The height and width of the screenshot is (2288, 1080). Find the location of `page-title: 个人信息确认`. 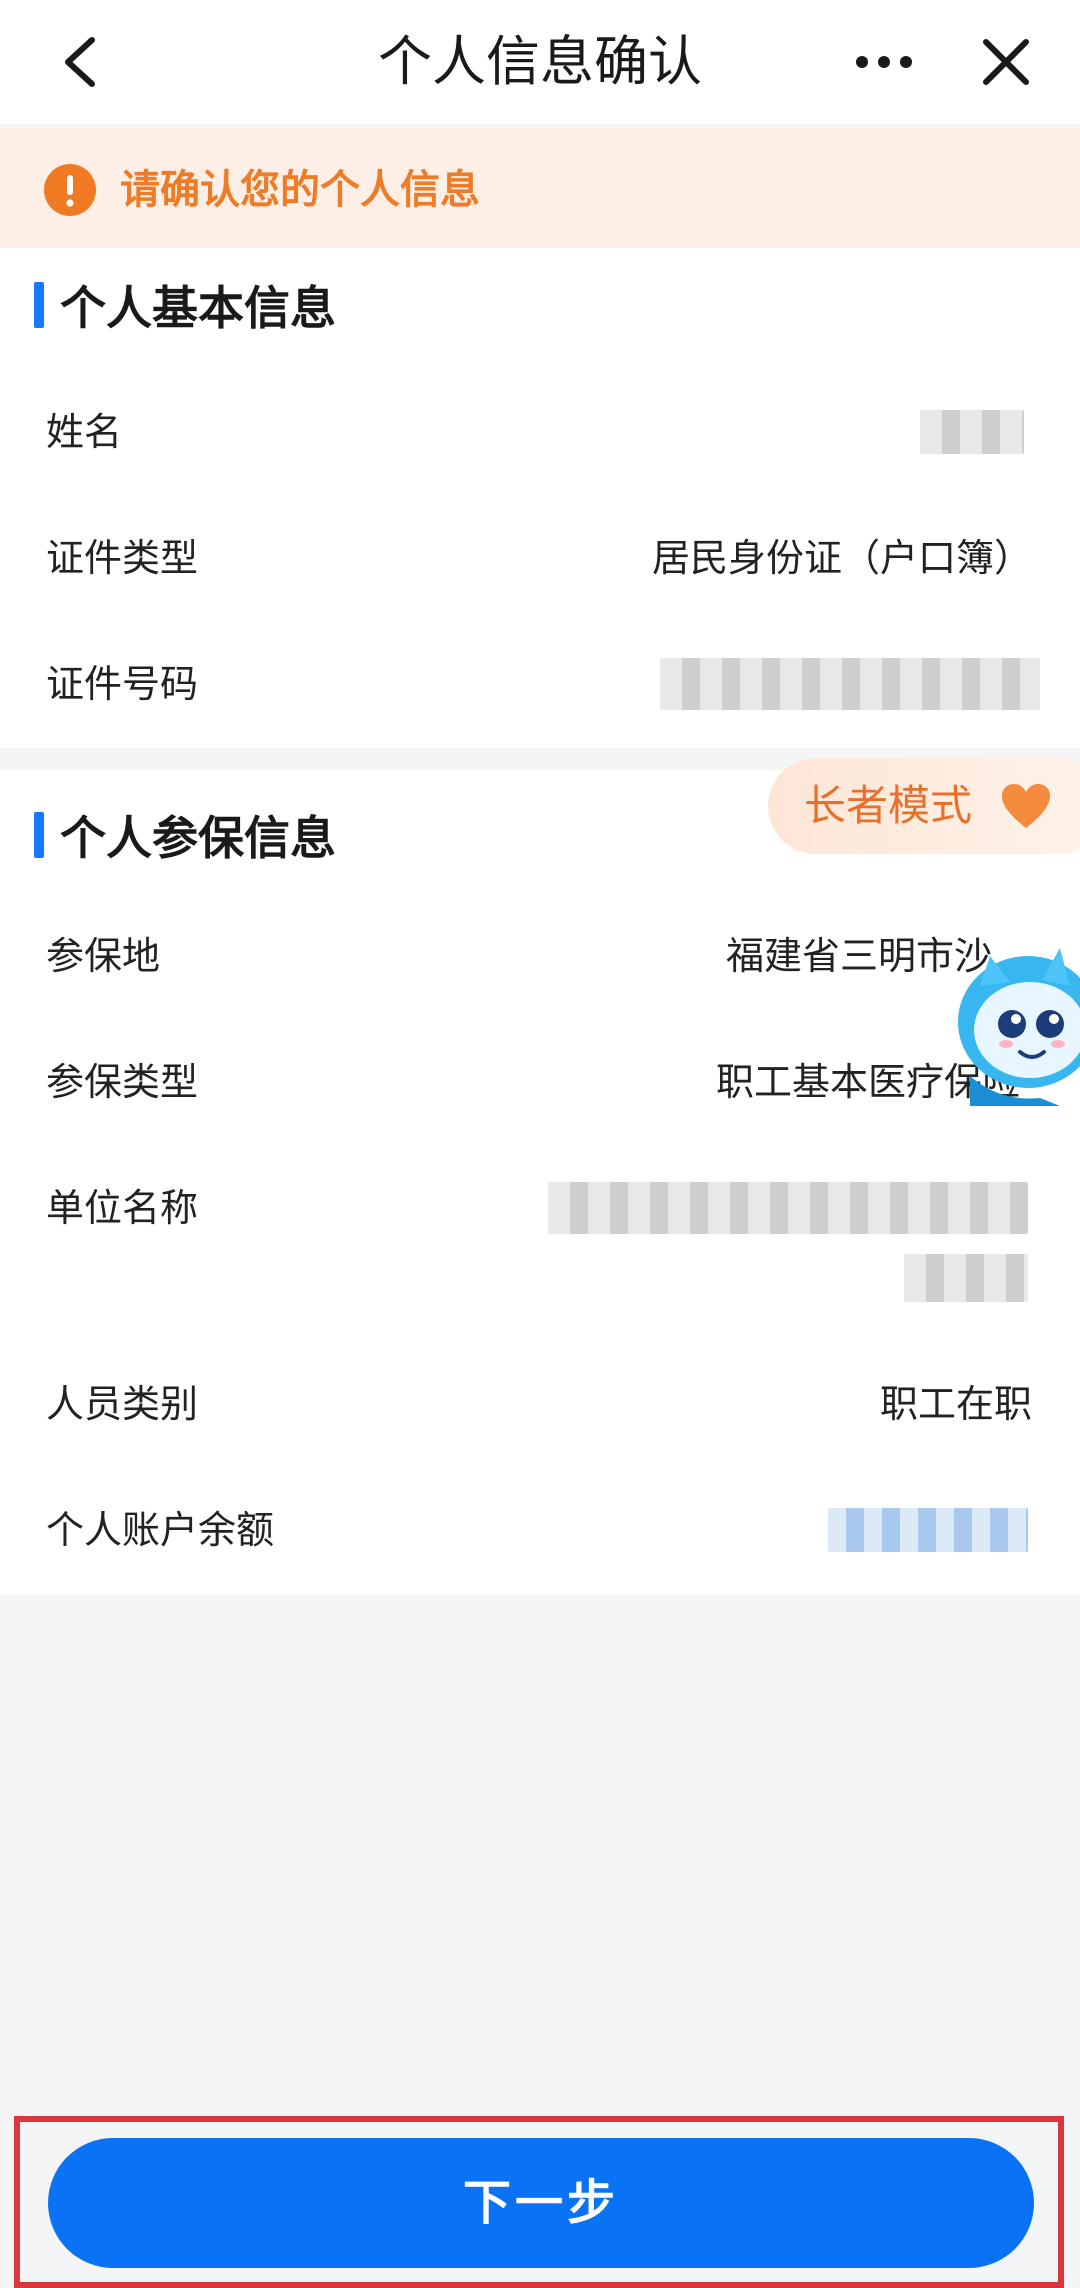

page-title: 个人信息确认 is located at coordinates (540, 61).